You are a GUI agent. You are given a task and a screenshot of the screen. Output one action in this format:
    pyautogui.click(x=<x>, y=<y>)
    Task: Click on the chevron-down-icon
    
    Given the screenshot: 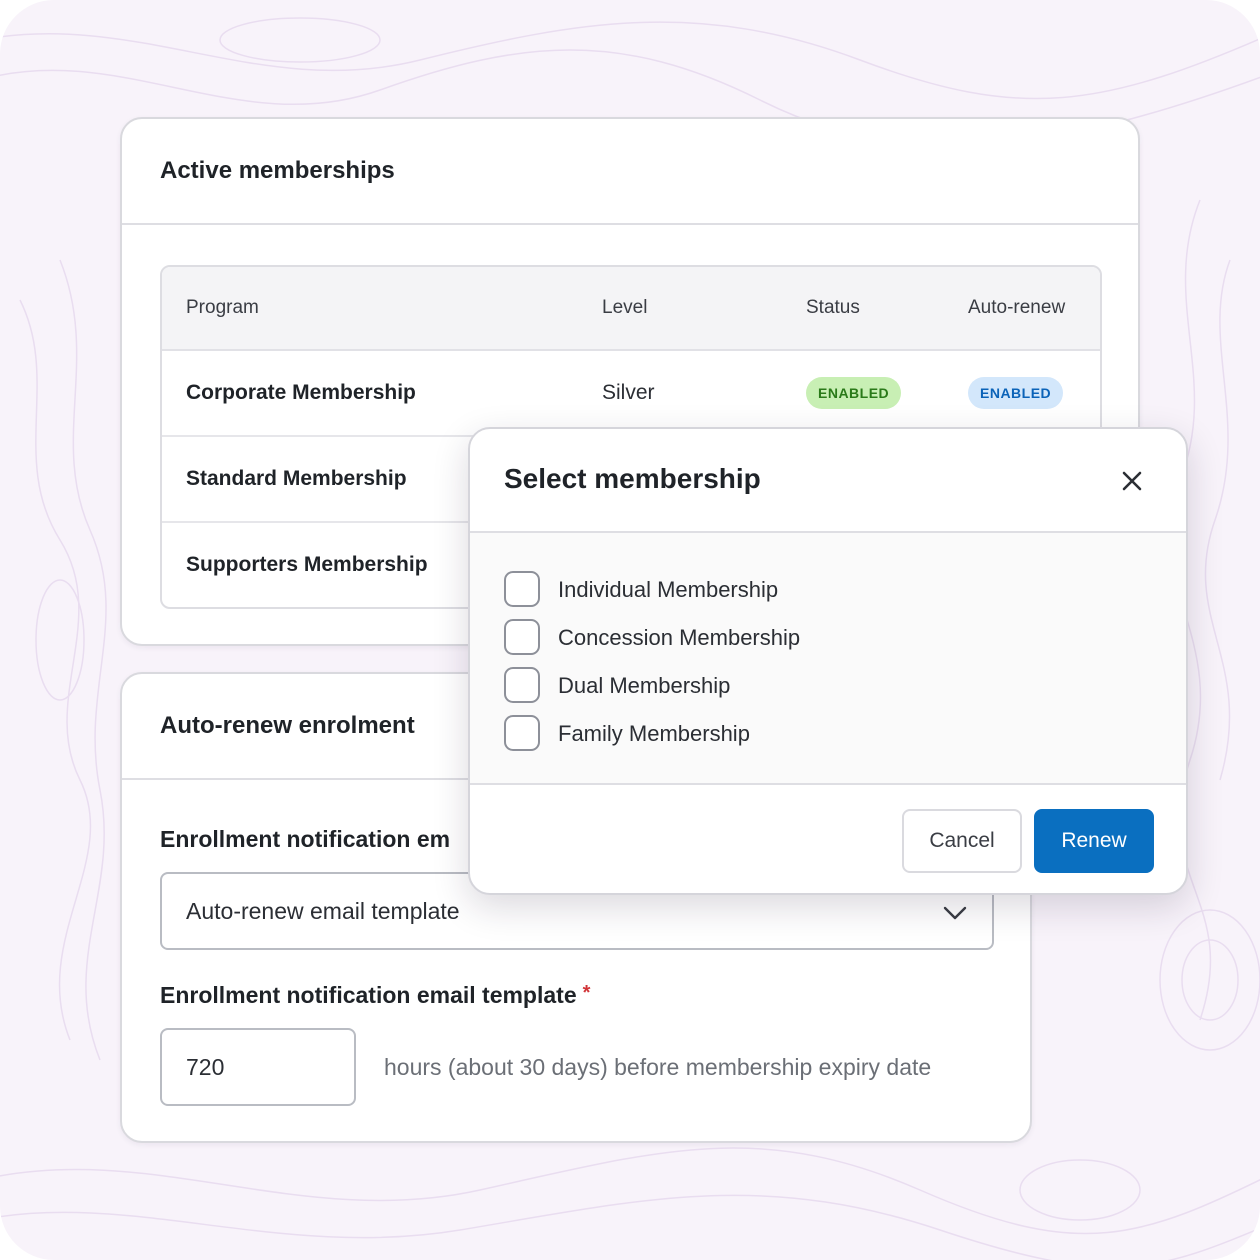 What is the action you would take?
    pyautogui.click(x=955, y=913)
    